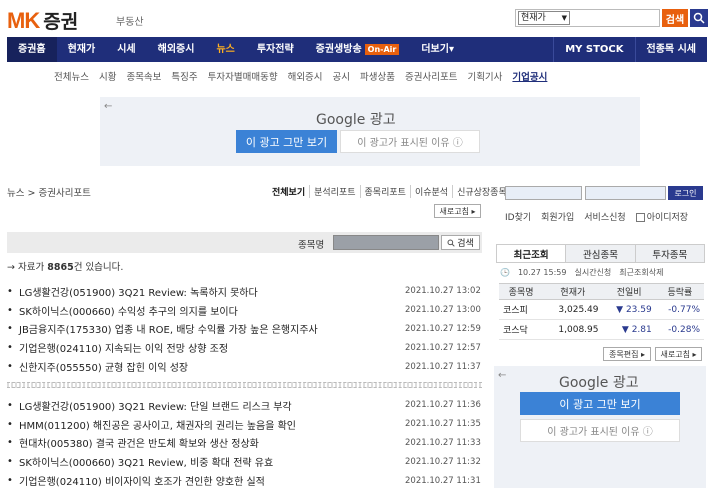  I want to click on report-title: 기업은행(024110) 지속되는 이익 전망 상향 조정, so click(123, 347).